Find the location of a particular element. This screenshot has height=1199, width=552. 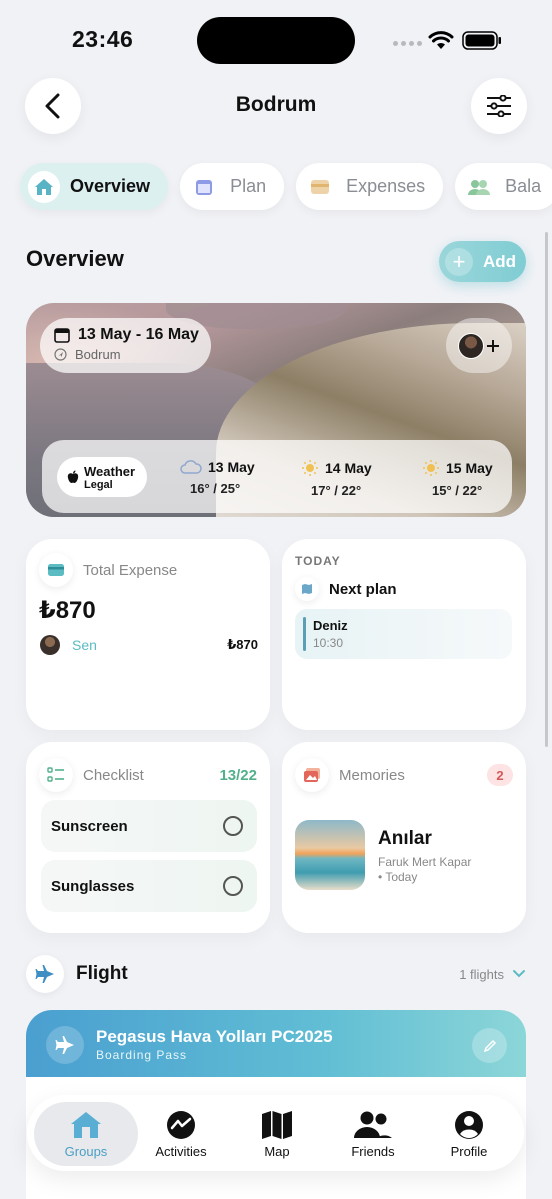

cloud-icon is located at coordinates (191, 467).